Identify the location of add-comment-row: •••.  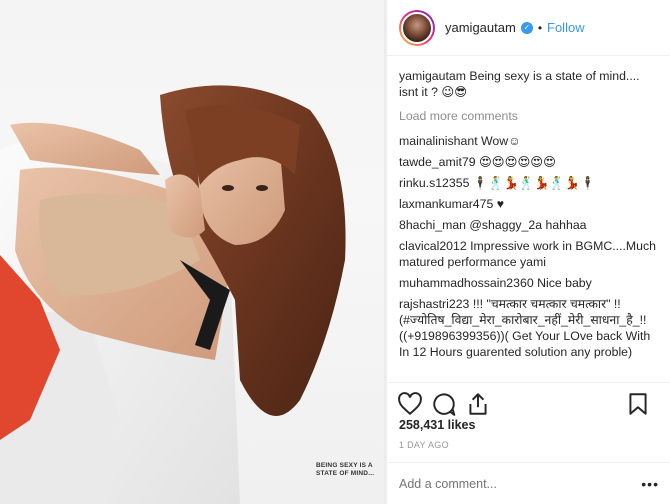
(528, 483).